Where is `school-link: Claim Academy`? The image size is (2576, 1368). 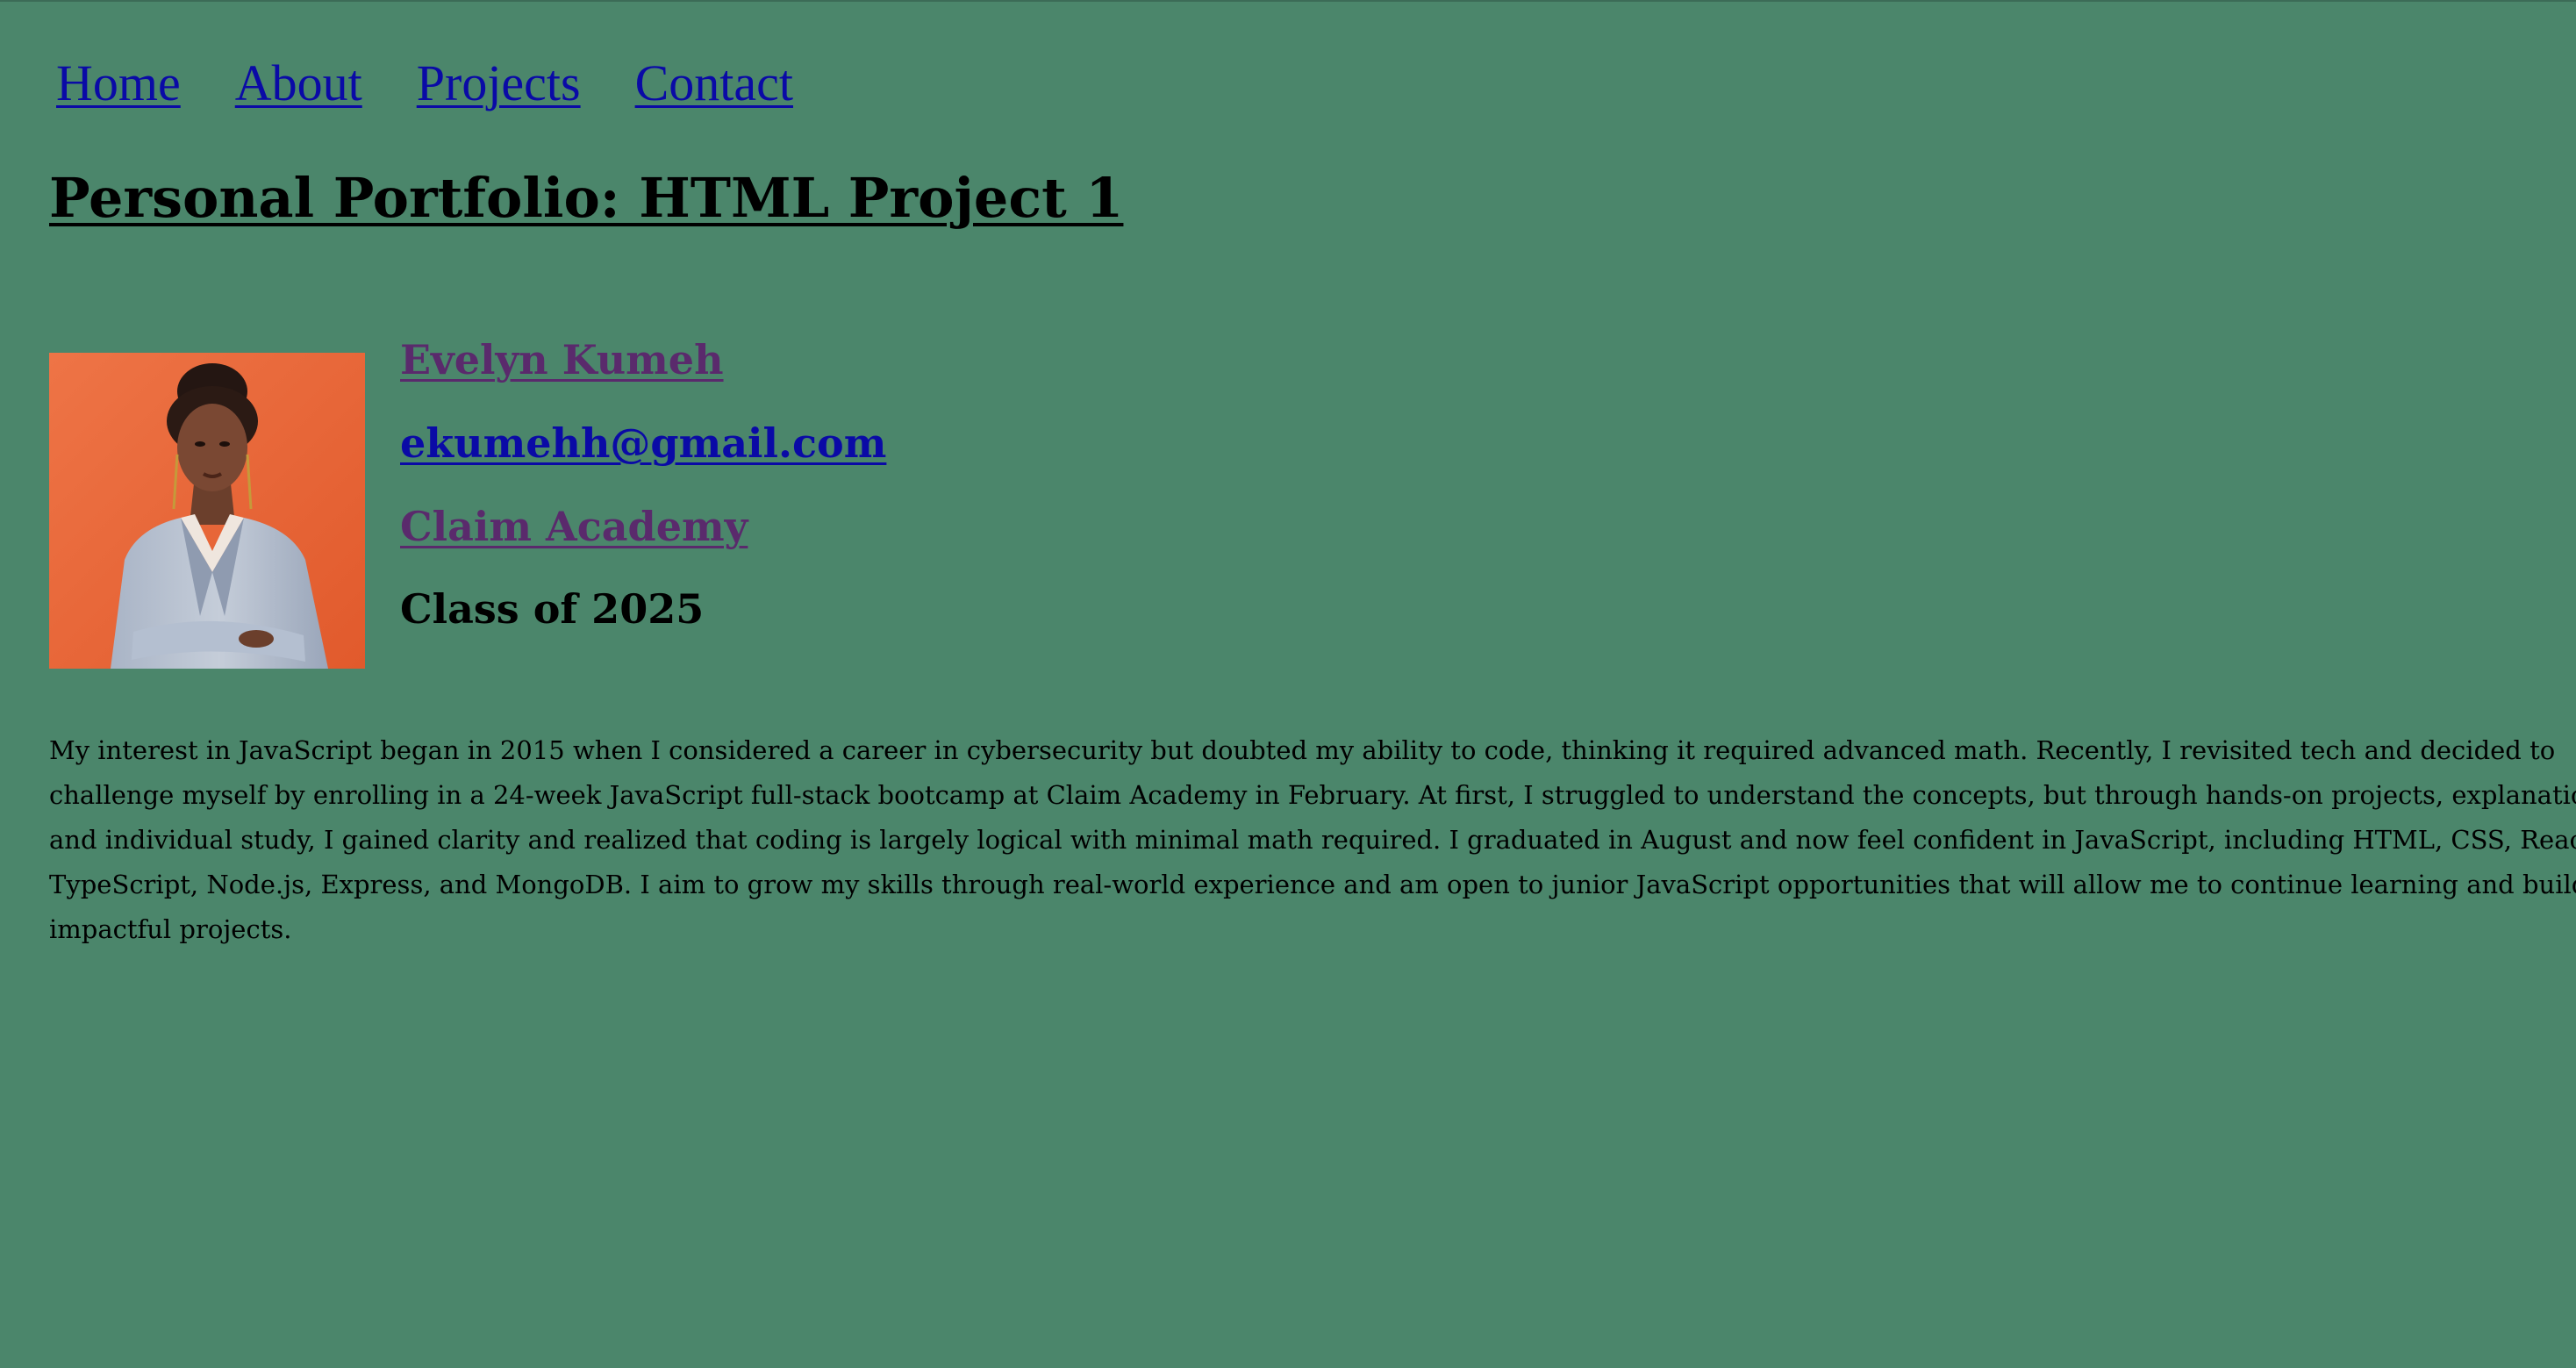 school-link: Claim Academy is located at coordinates (574, 526).